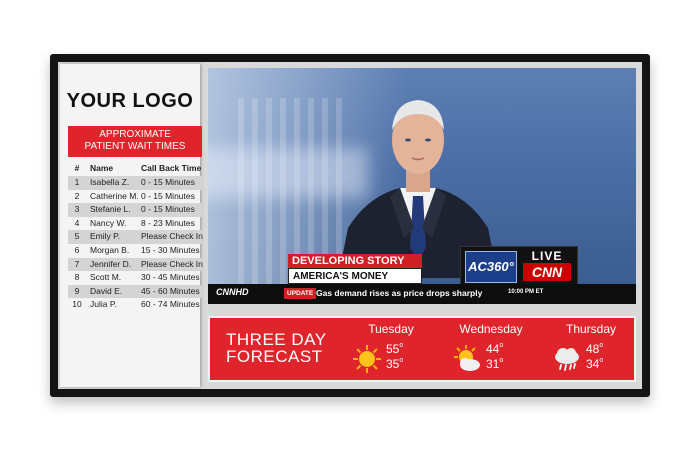 This screenshot has height=450, width=700. I want to click on table-row: 6 Morgan B. 15 - 30 Minutes, so click(135, 251).